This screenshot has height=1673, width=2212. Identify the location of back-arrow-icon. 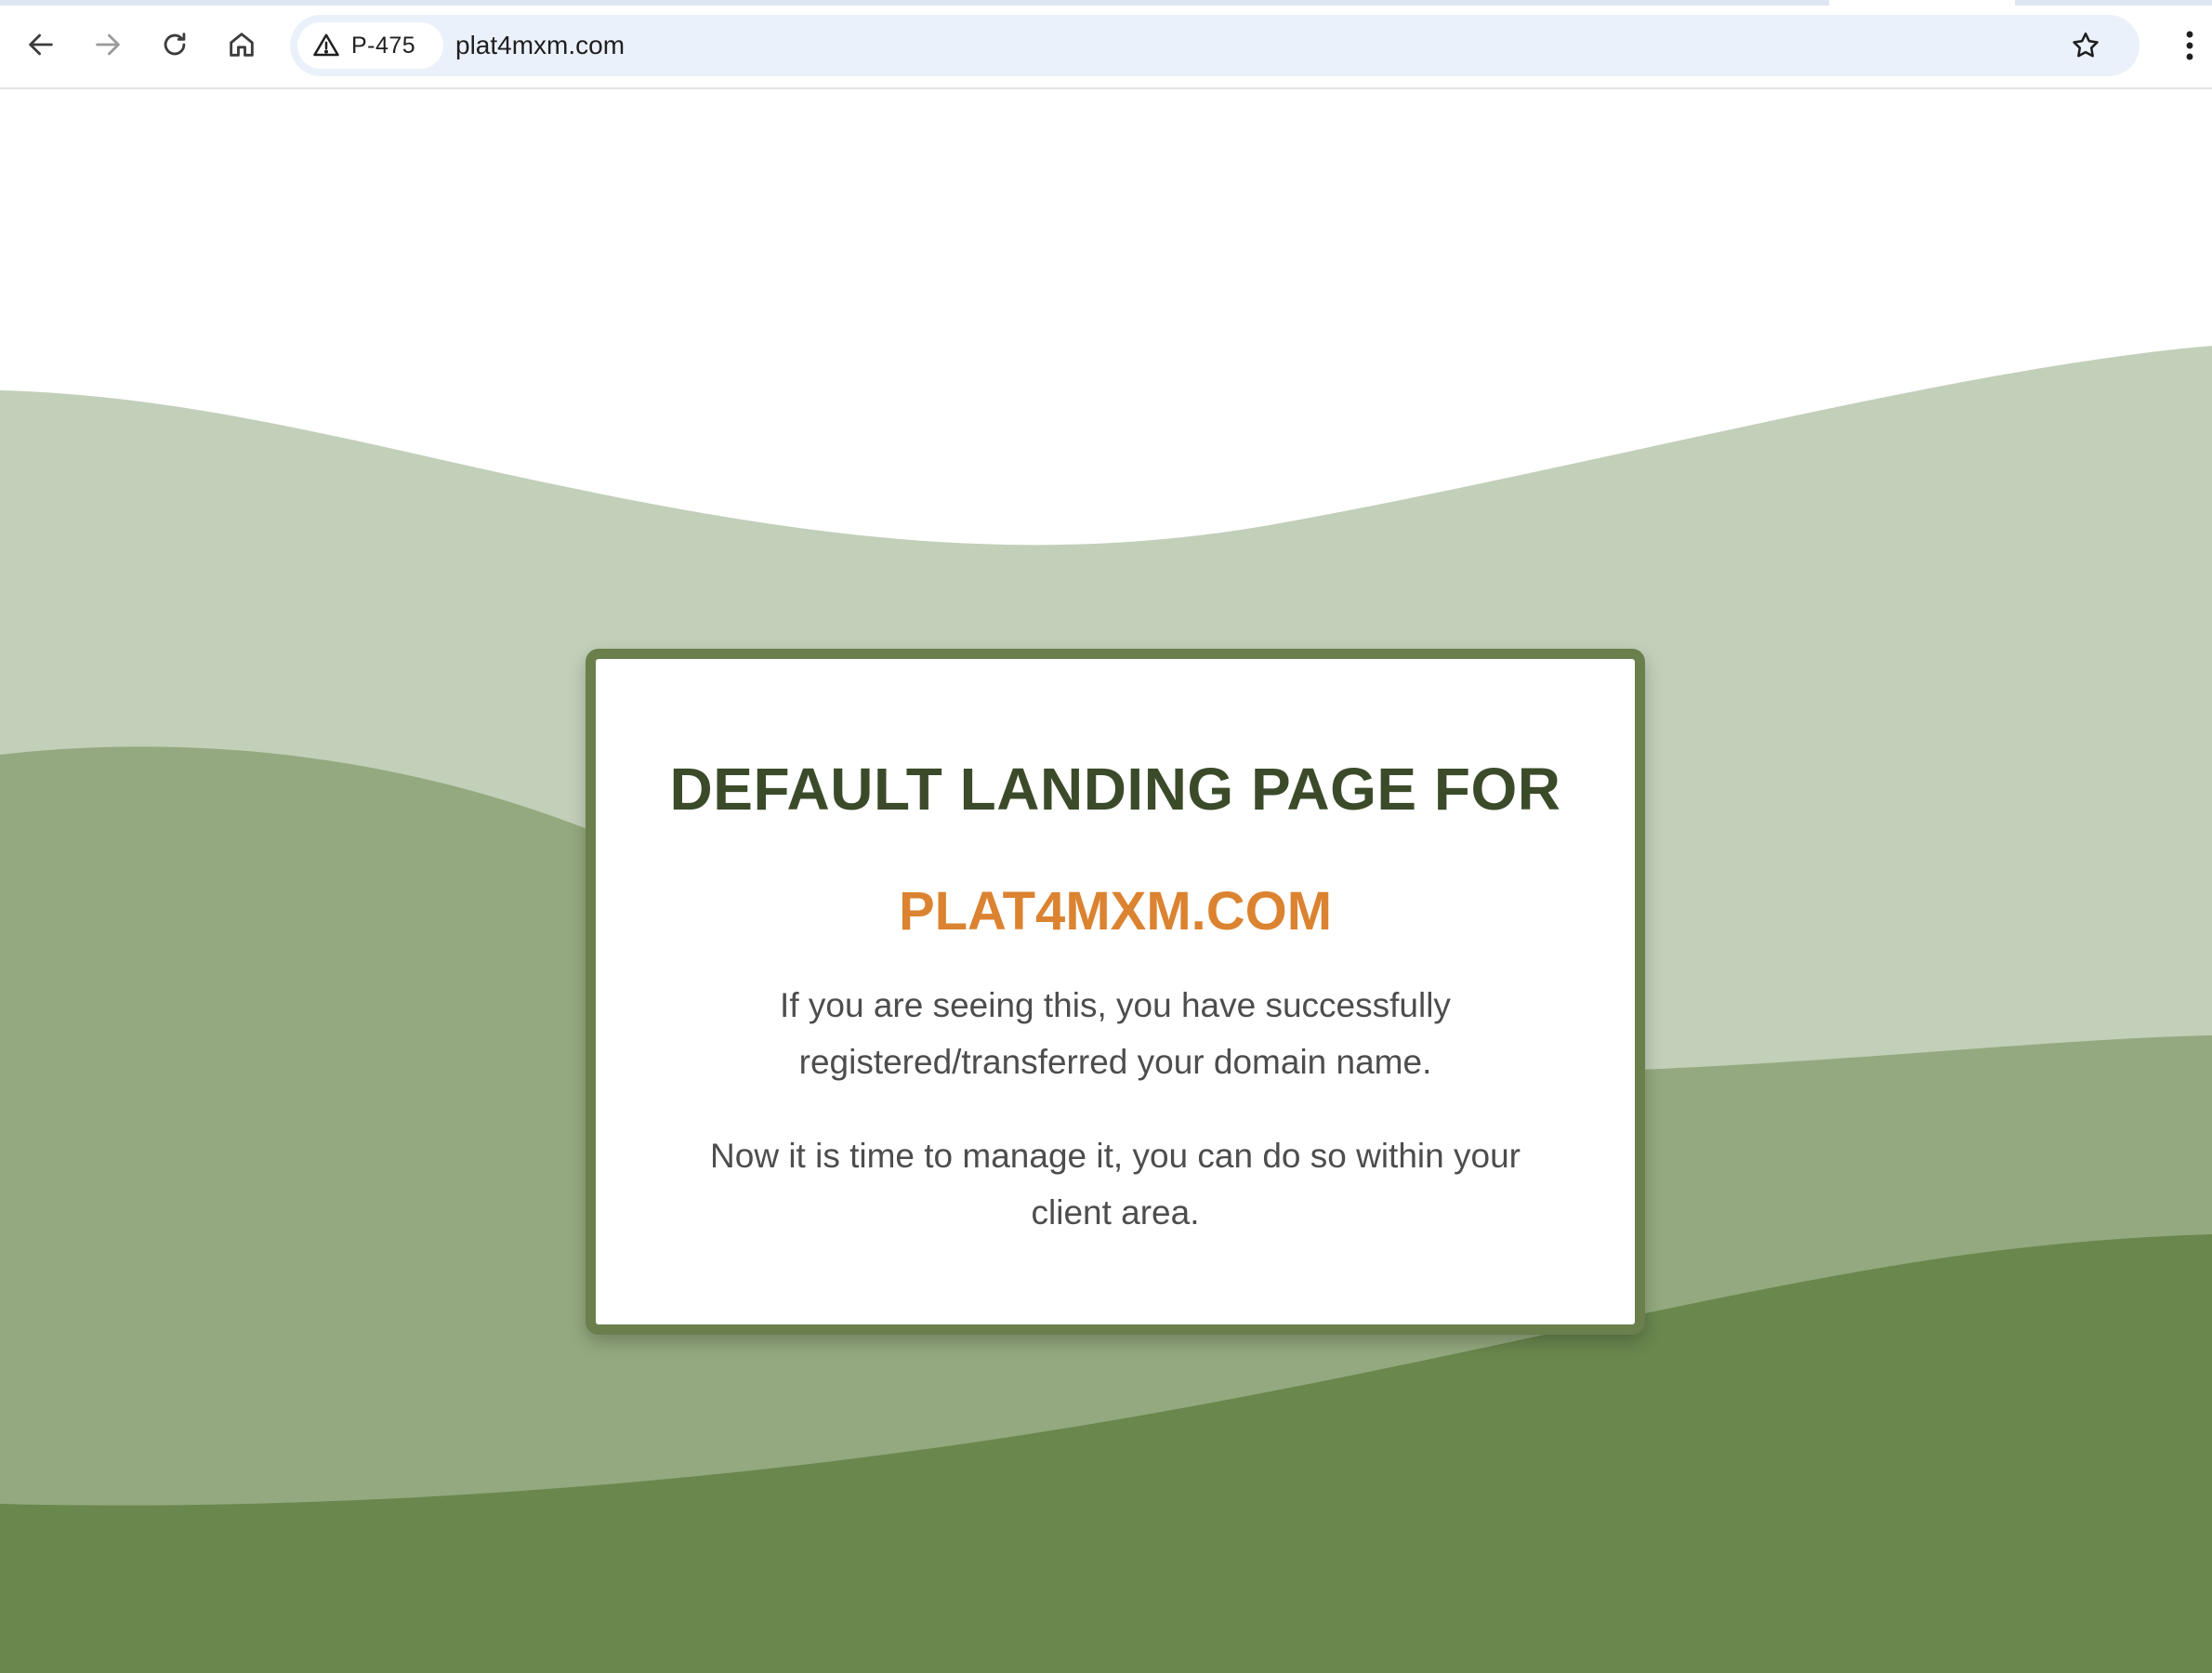
(41, 44).